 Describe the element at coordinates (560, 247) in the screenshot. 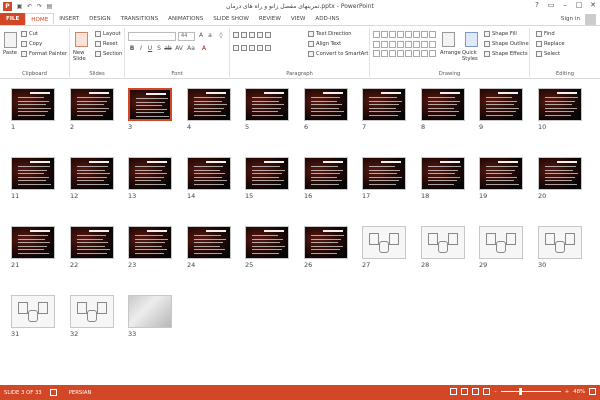

I see `slide-thumbnail: 30` at that location.